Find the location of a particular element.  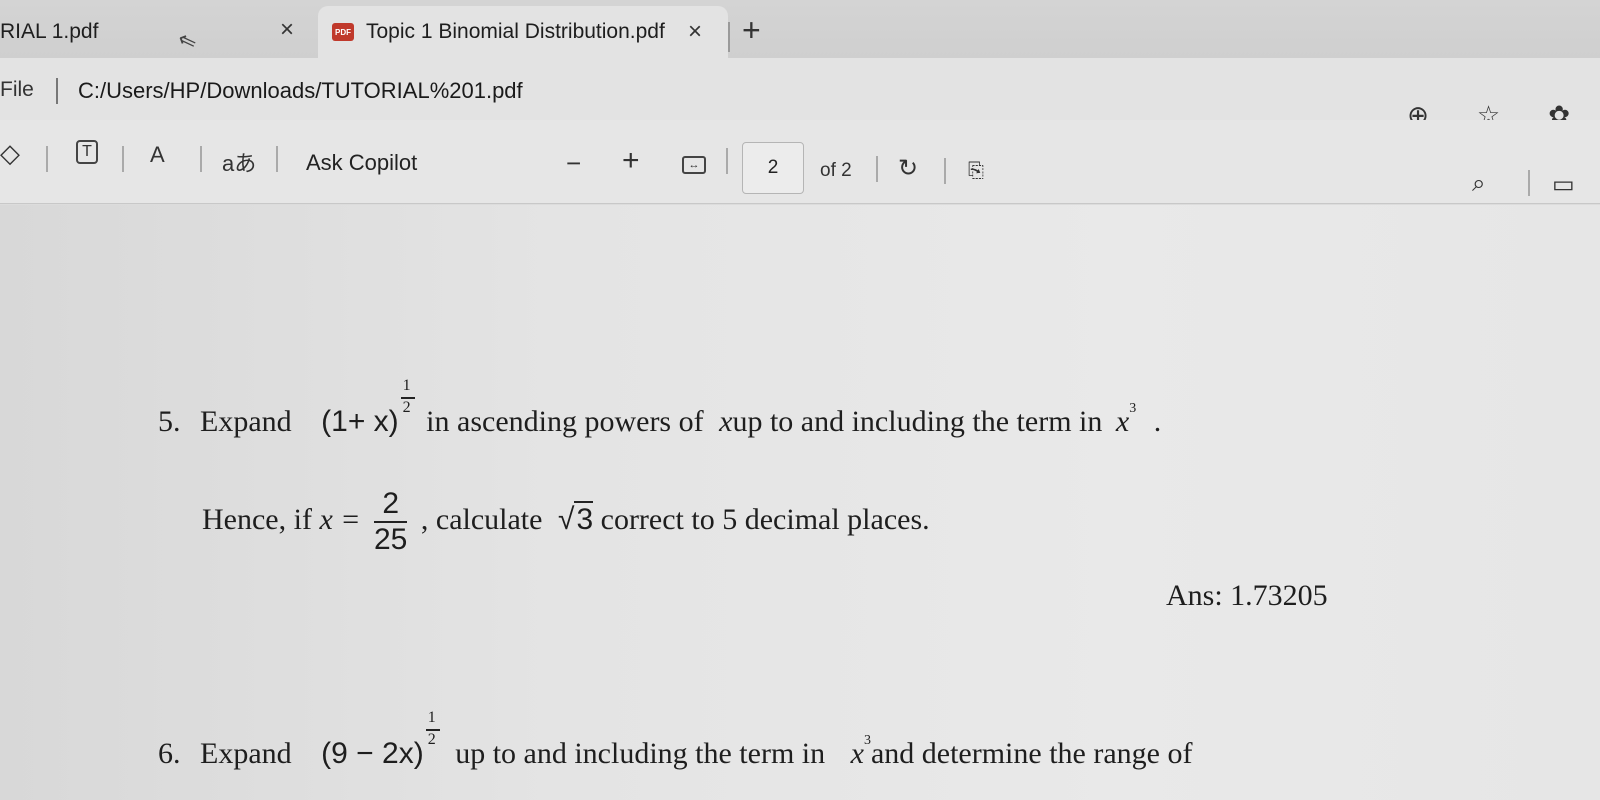

fit-width-icon: ↔ is located at coordinates (694, 165).